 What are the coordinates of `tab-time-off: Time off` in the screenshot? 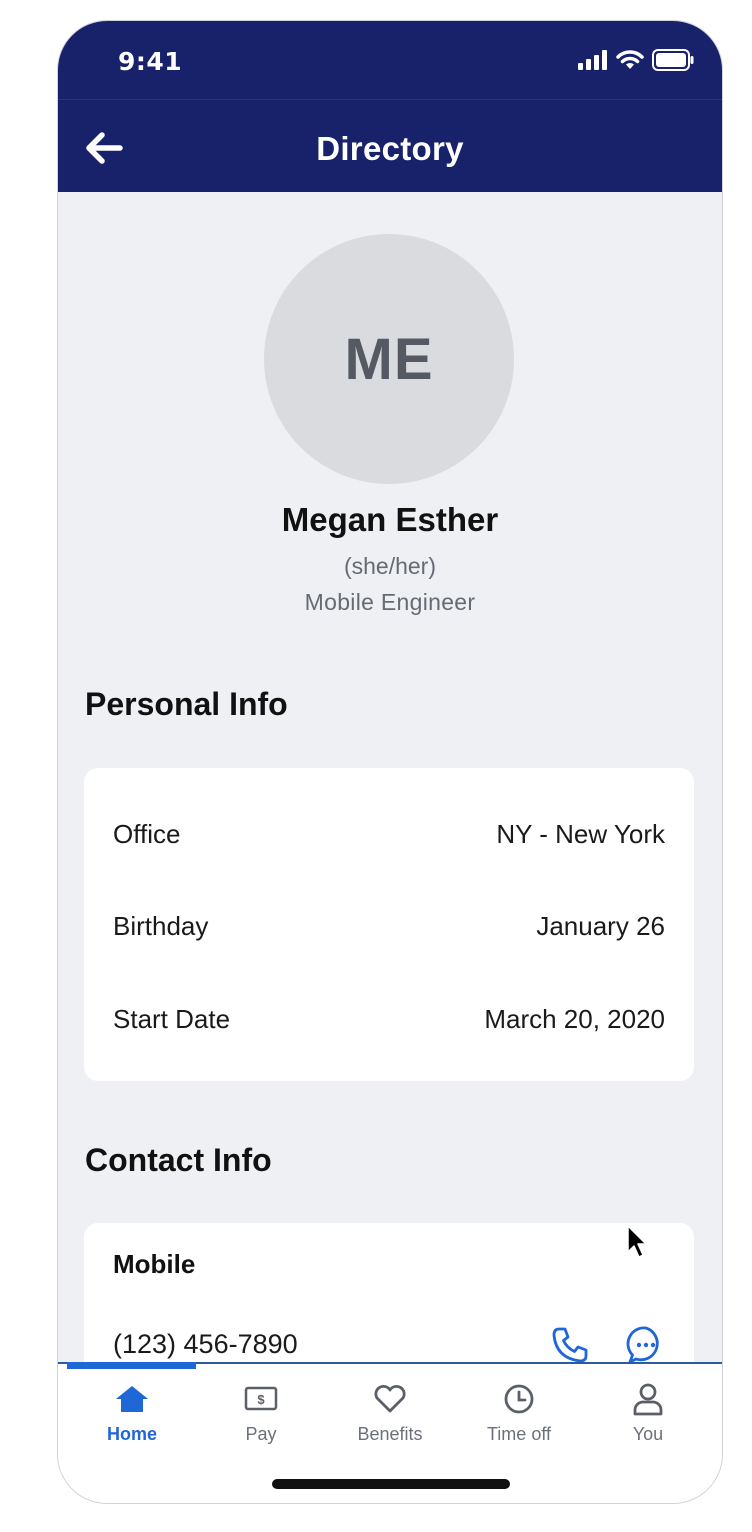 It's located at (519, 1413).